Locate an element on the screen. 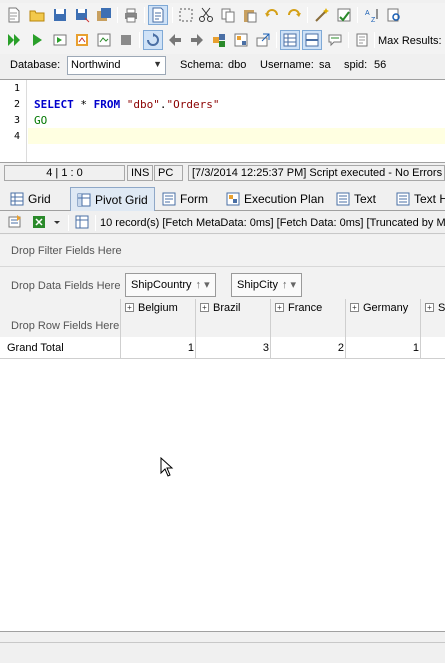 This screenshot has height=663, width=445. print-icon is located at coordinates (131, 15).